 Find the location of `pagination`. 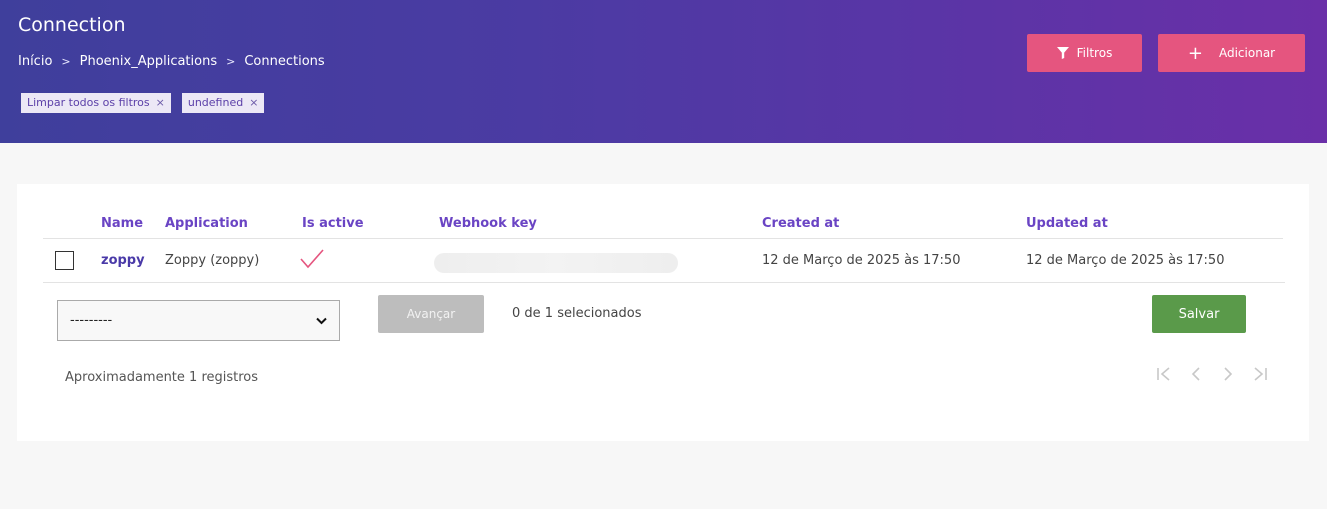

pagination is located at coordinates (1212, 374).